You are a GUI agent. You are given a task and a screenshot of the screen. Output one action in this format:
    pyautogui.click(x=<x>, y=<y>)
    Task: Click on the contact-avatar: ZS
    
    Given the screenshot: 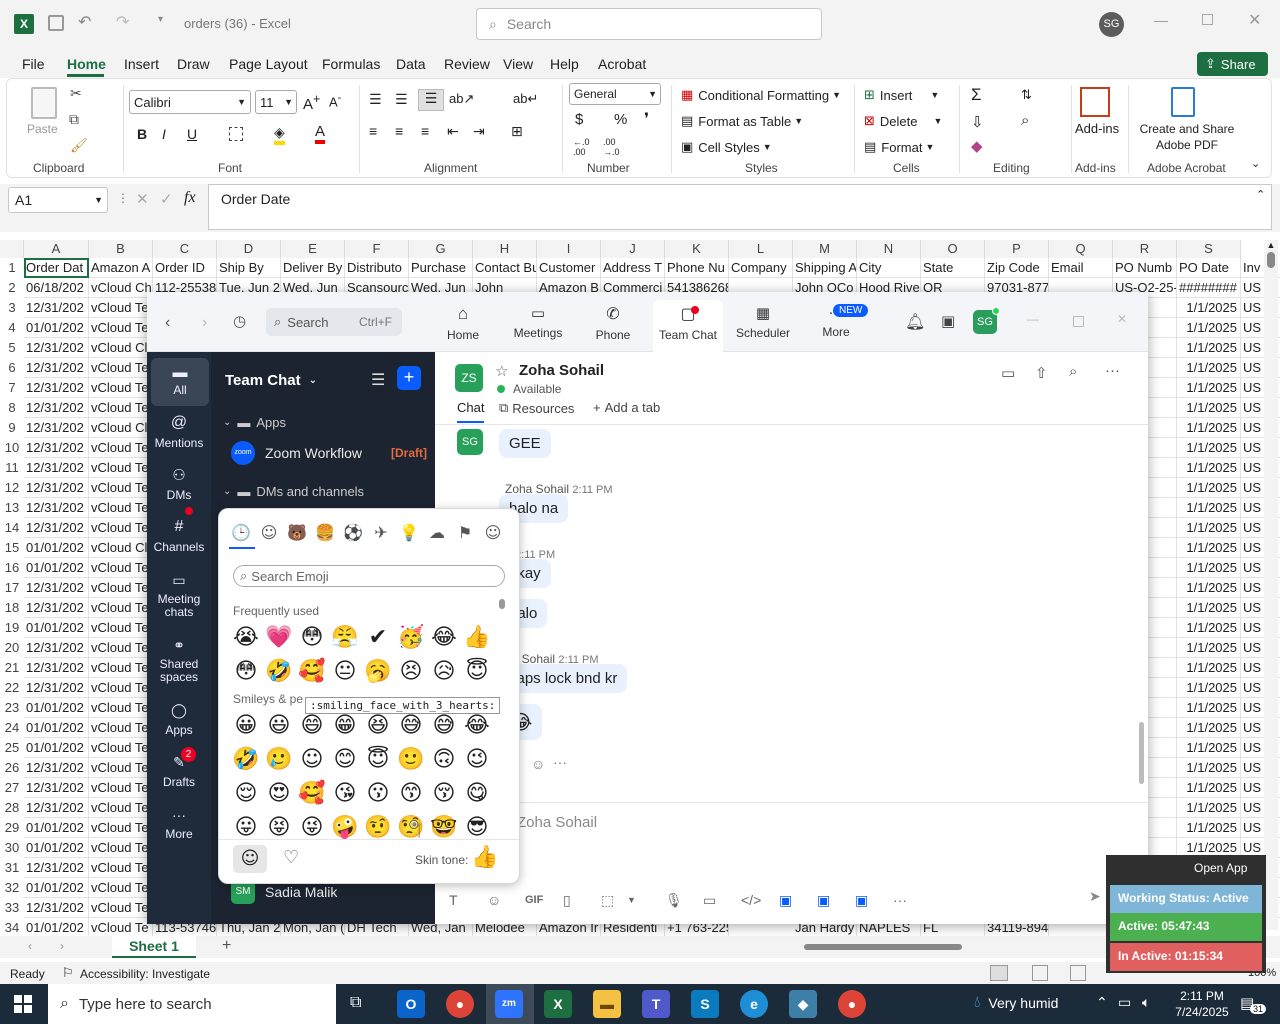 What is the action you would take?
    pyautogui.click(x=469, y=378)
    